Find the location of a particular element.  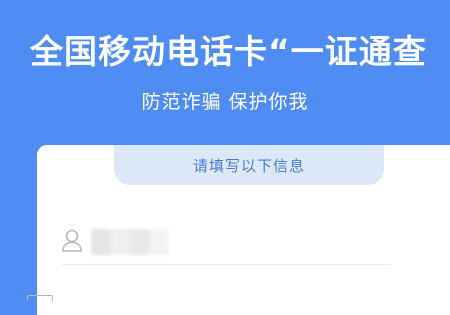

name-field-row is located at coordinates (226, 245).